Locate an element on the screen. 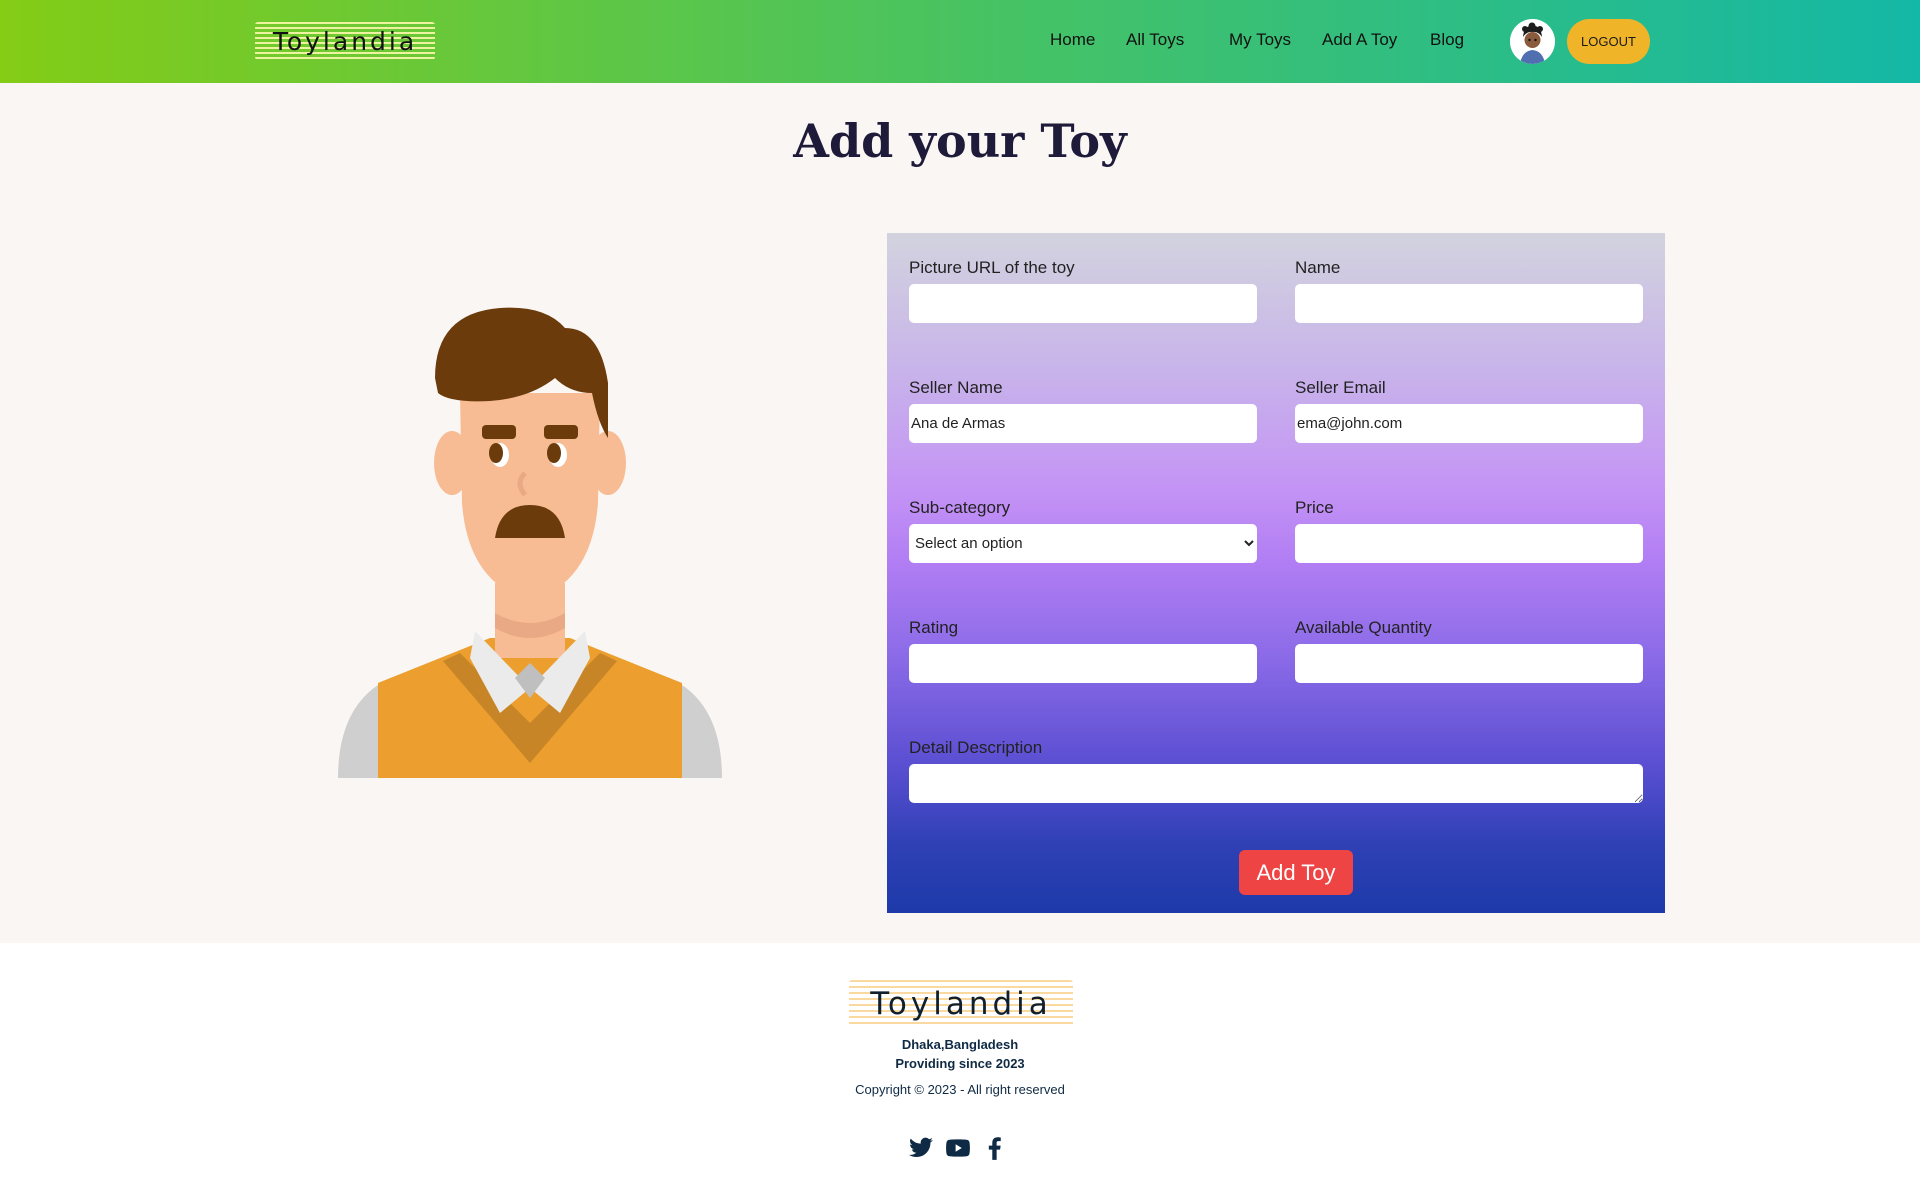 The width and height of the screenshot is (1920, 1196). picture-url-input is located at coordinates (1083, 303).